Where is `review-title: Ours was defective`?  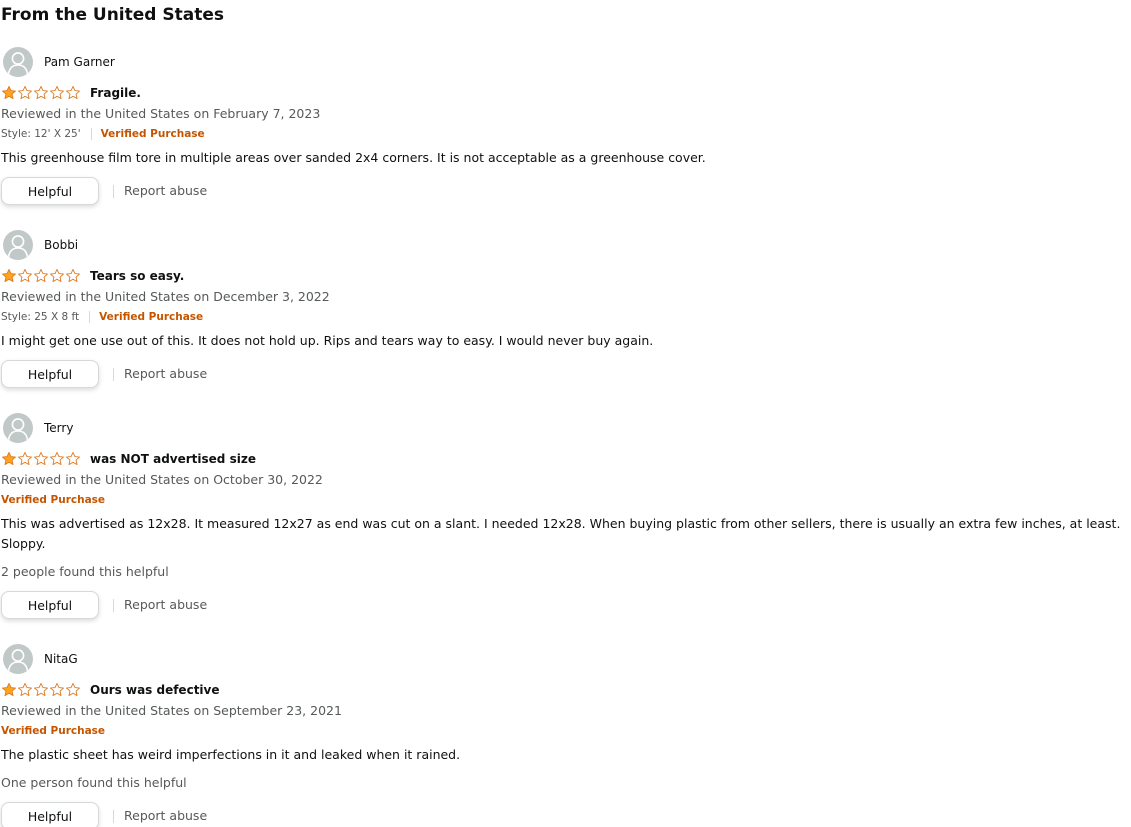
review-title: Ours was defective is located at coordinates (155, 690).